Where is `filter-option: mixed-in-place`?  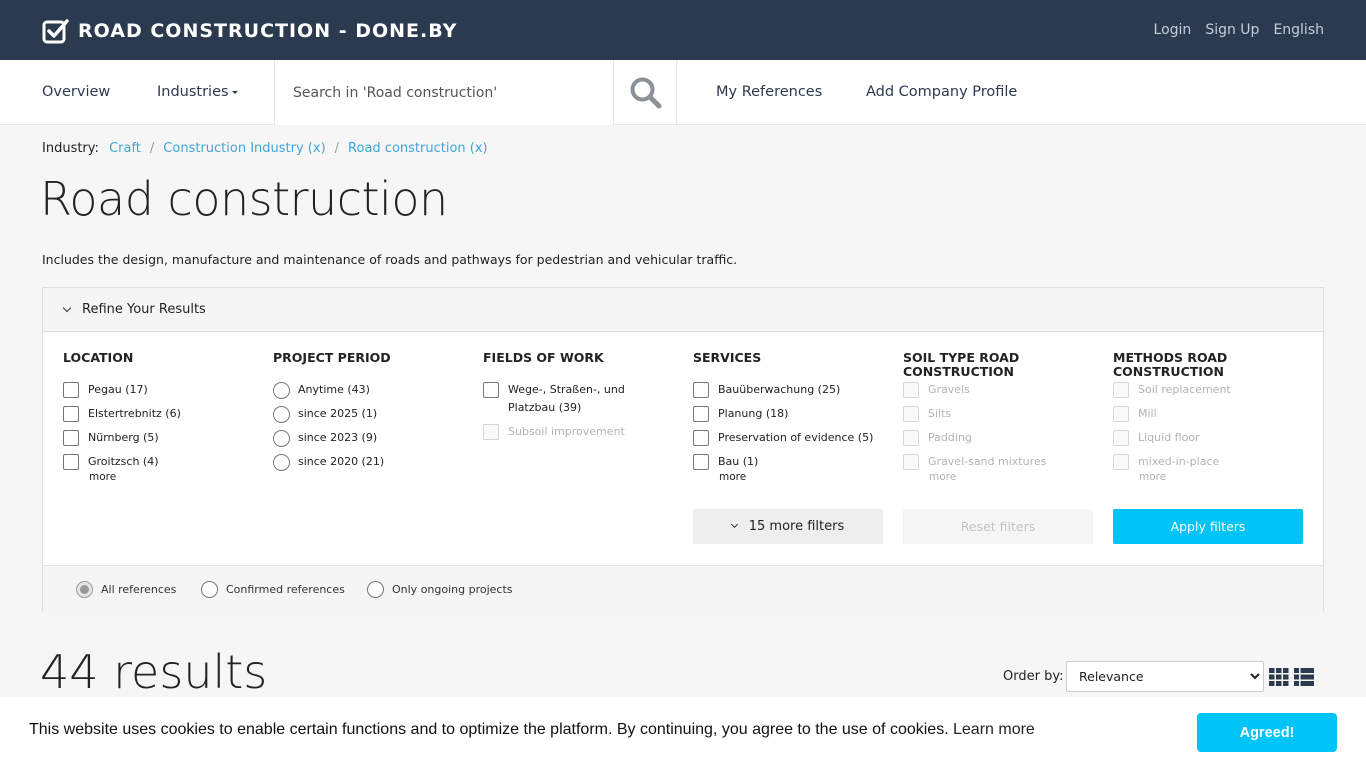 filter-option: mixed-in-place is located at coordinates (1208, 465).